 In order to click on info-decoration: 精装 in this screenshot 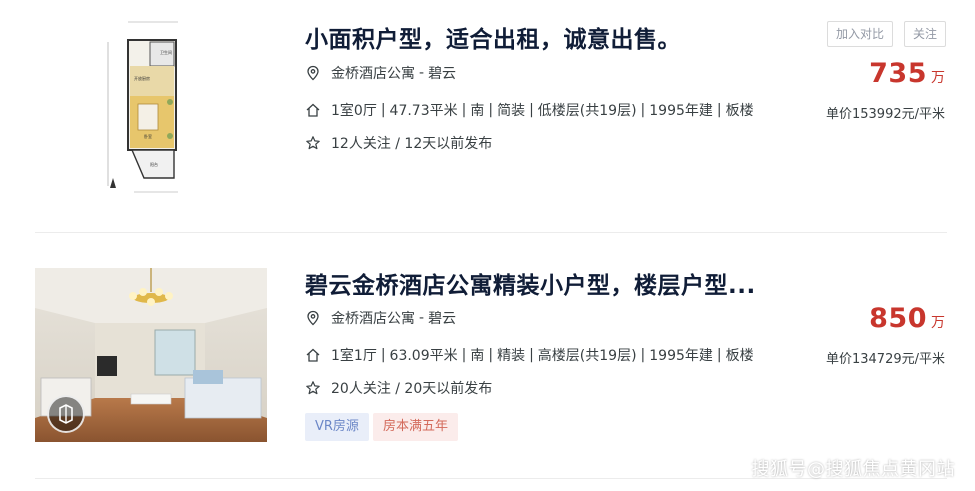, I will do `click(511, 356)`.